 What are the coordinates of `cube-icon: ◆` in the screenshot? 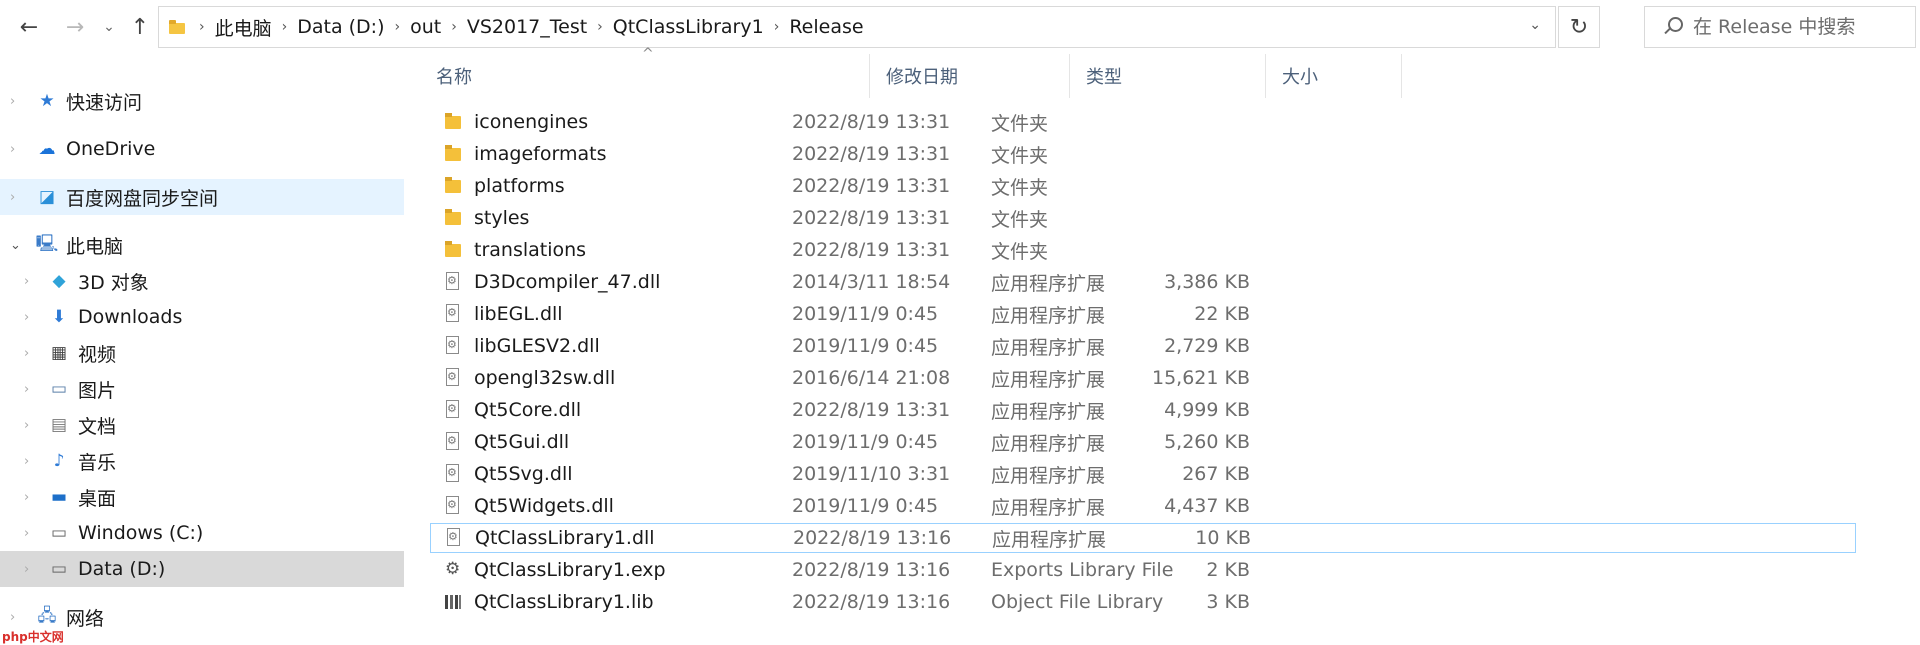 It's located at (59, 281).